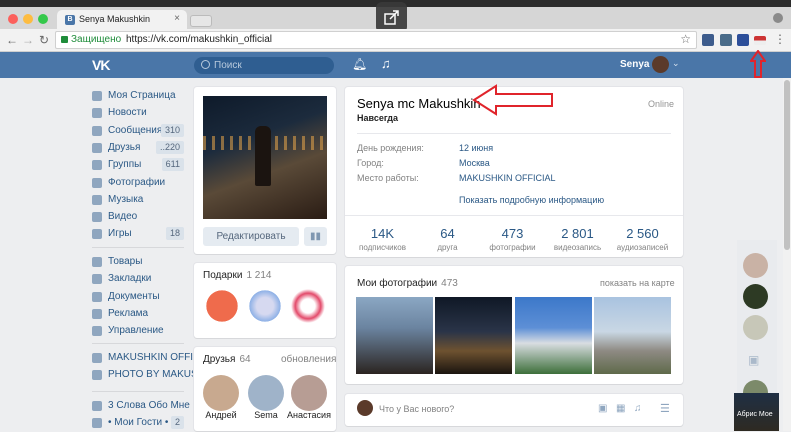  Describe the element at coordinates (97, 130) in the screenshot. I see `messages-icon` at that location.